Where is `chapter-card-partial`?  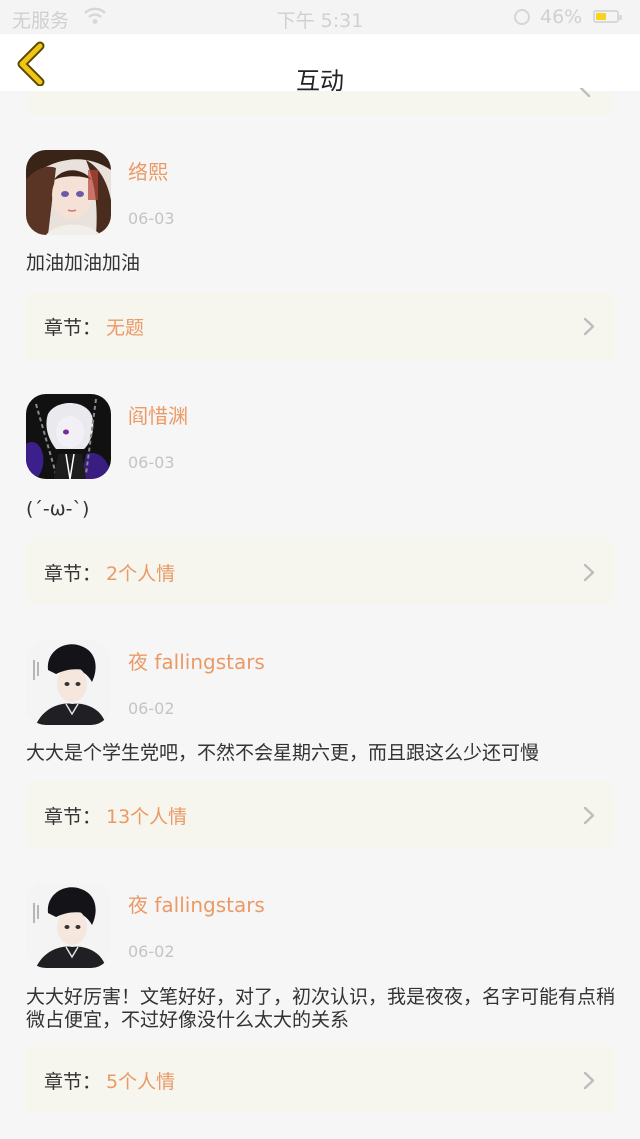 chapter-card-partial is located at coordinates (320, 101).